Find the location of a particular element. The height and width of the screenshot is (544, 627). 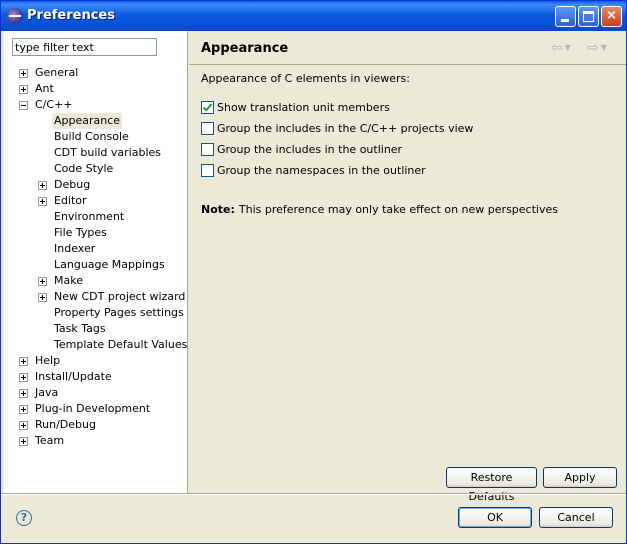

forward-button: ⇨ ▼ is located at coordinates (597, 48).